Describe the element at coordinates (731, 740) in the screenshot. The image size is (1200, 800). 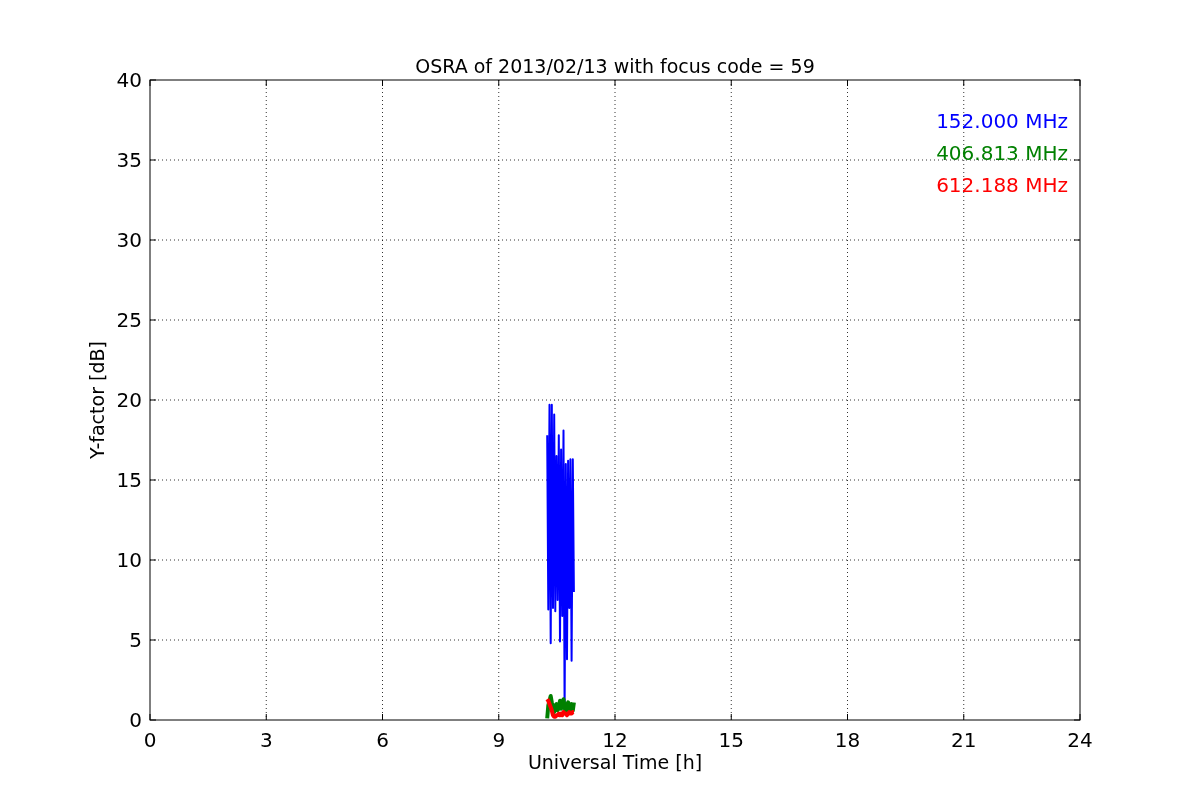
I see `x-tick-label: 15` at that location.